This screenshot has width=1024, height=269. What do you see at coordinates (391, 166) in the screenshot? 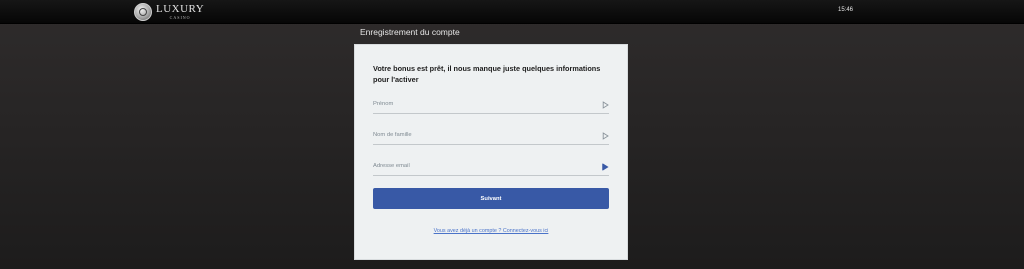
I see `email-label: Adresse email` at bounding box center [391, 166].